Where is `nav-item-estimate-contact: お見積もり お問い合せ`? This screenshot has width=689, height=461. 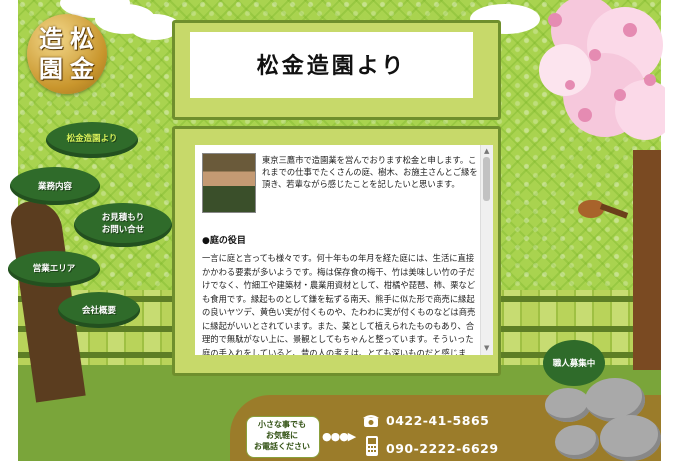
nav-item-estimate-contact: お見積もり お問い合せ is located at coordinates (123, 224).